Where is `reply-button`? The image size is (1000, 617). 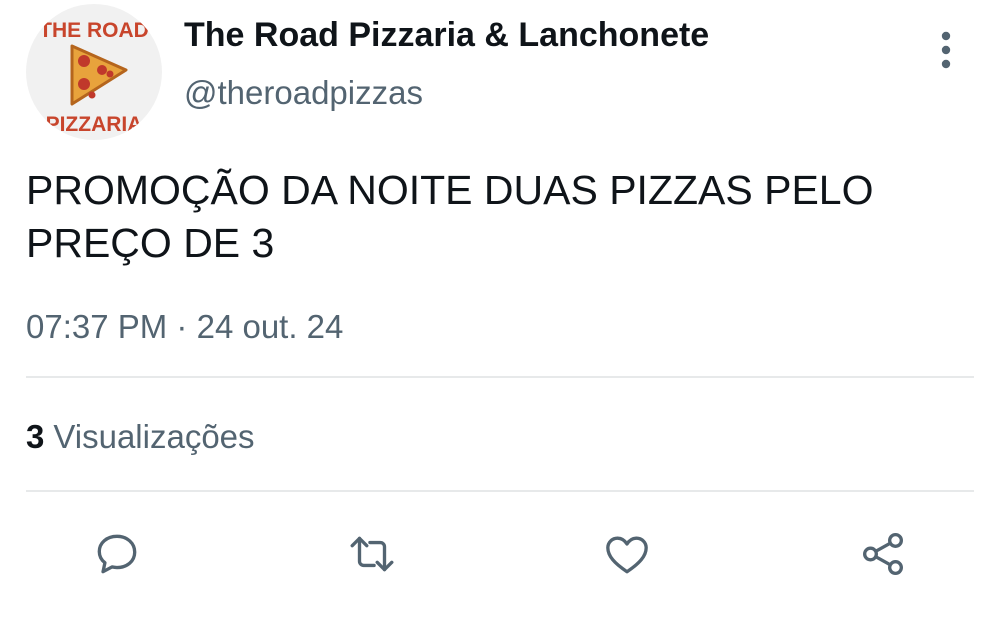
reply-button is located at coordinates (117, 554).